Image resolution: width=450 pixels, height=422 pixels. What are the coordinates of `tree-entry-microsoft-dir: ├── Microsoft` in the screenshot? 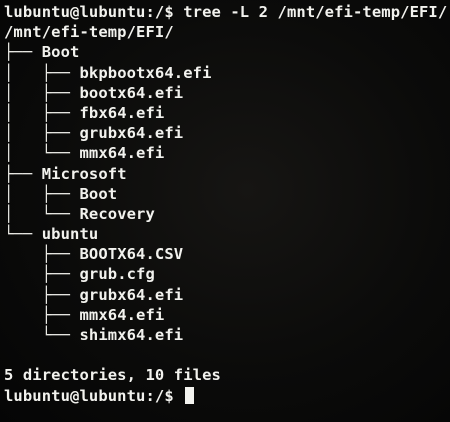 It's located at (227, 174).